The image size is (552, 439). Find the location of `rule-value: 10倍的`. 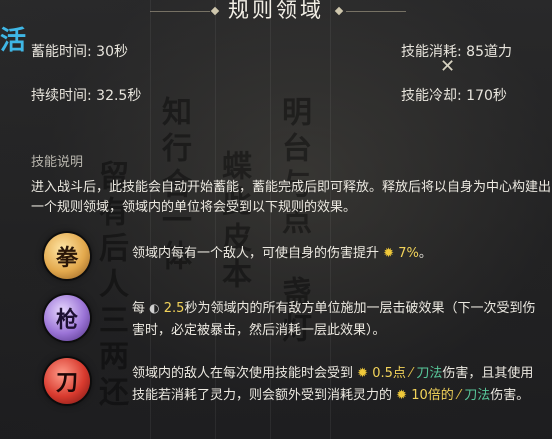

rule-value: 10倍的 is located at coordinates (432, 395).